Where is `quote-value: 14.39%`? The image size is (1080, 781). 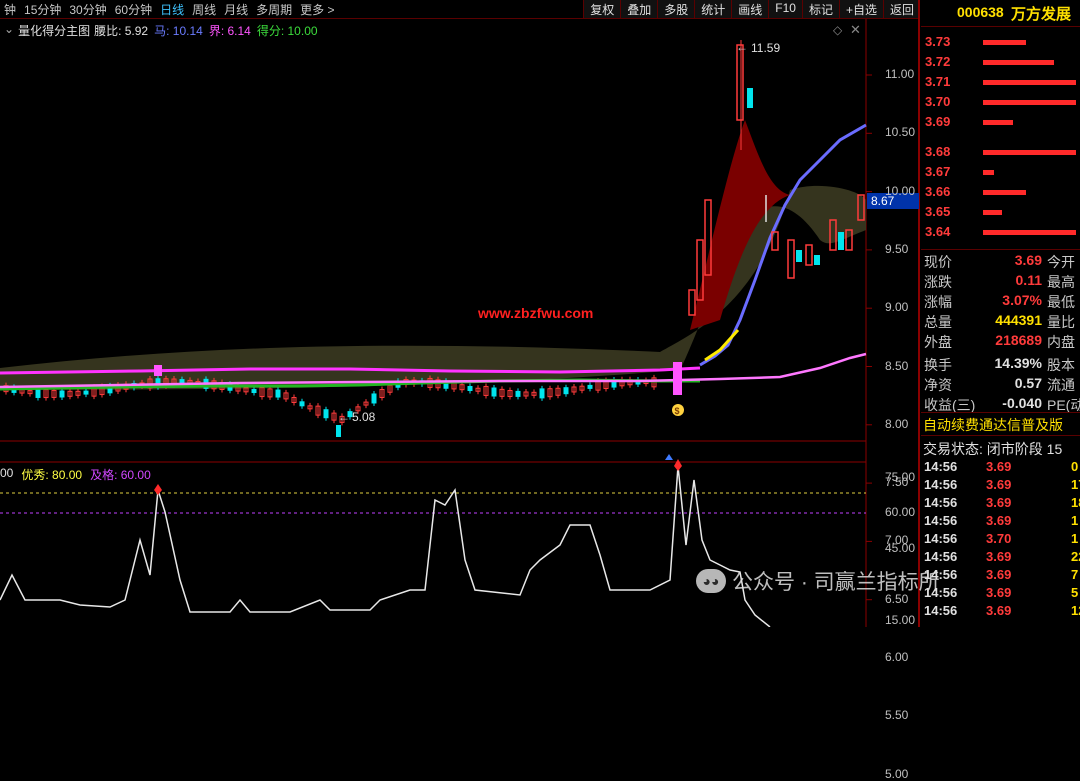 quote-value: 14.39% is located at coordinates (1018, 363).